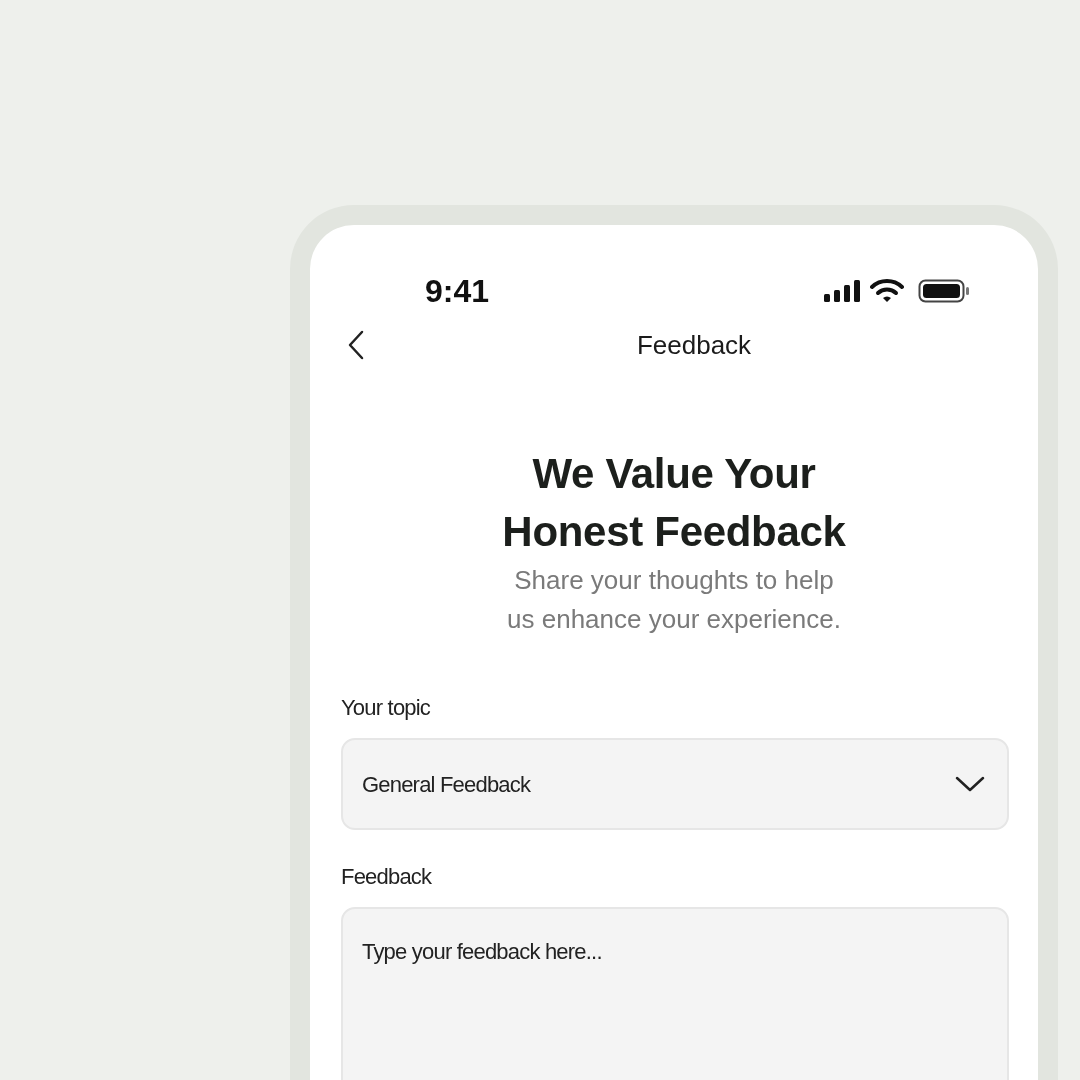  What do you see at coordinates (674, 600) in the screenshot?
I see `subtitle: Share your thoughts to help us enhance your experience.` at bounding box center [674, 600].